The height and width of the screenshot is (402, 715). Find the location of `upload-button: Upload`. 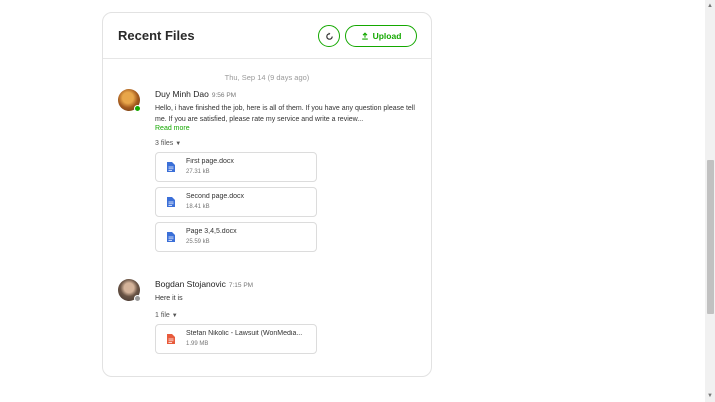

upload-button: Upload is located at coordinates (381, 36).